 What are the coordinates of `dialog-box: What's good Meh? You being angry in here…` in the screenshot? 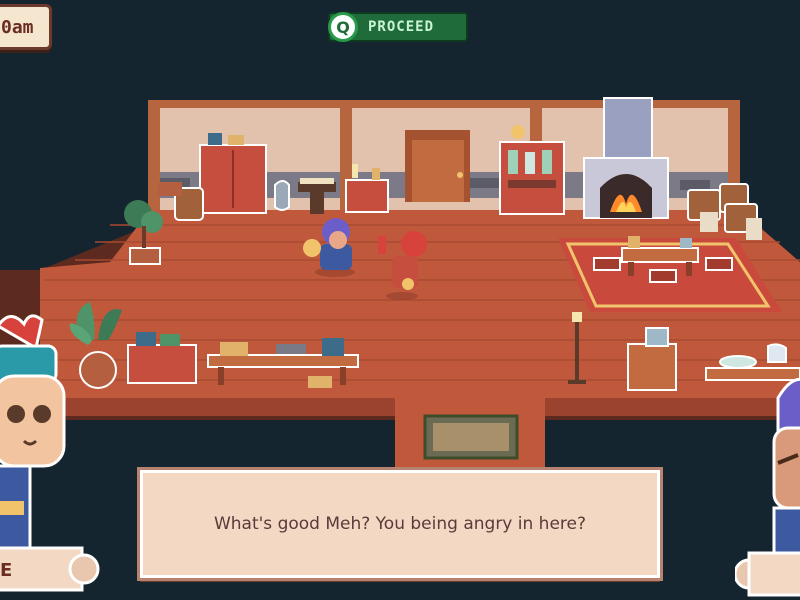 It's located at (400, 524).